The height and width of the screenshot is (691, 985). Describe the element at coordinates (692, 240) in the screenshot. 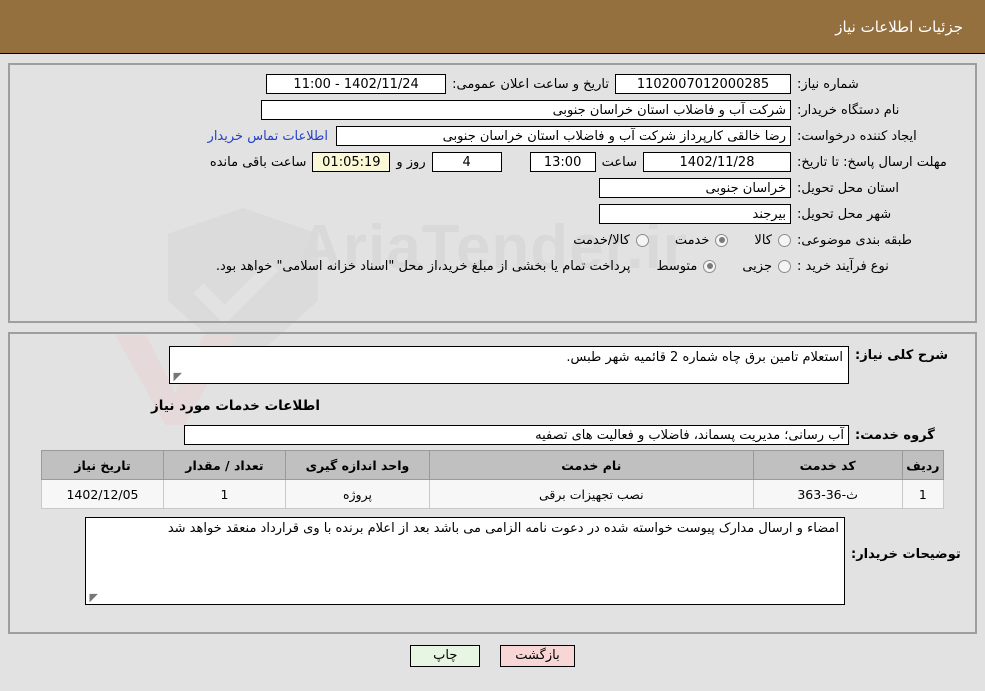

I see `category-option-label: خدمت` at that location.